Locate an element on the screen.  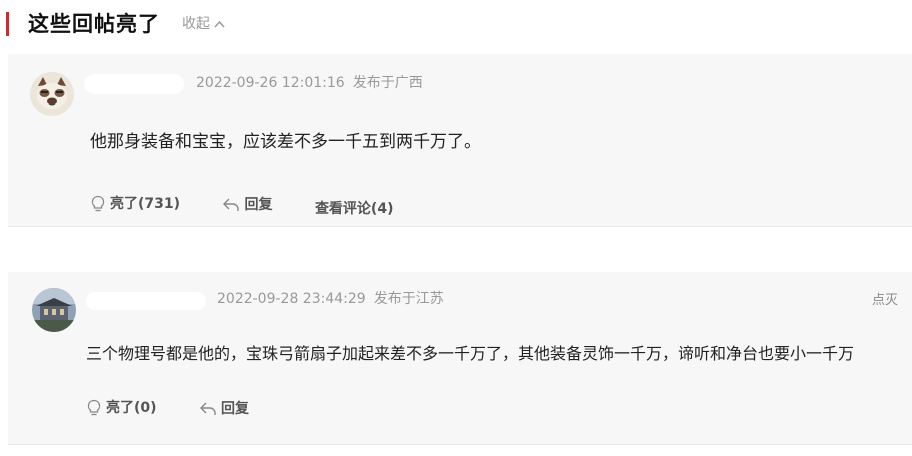
cat-avatar is located at coordinates (52, 94).